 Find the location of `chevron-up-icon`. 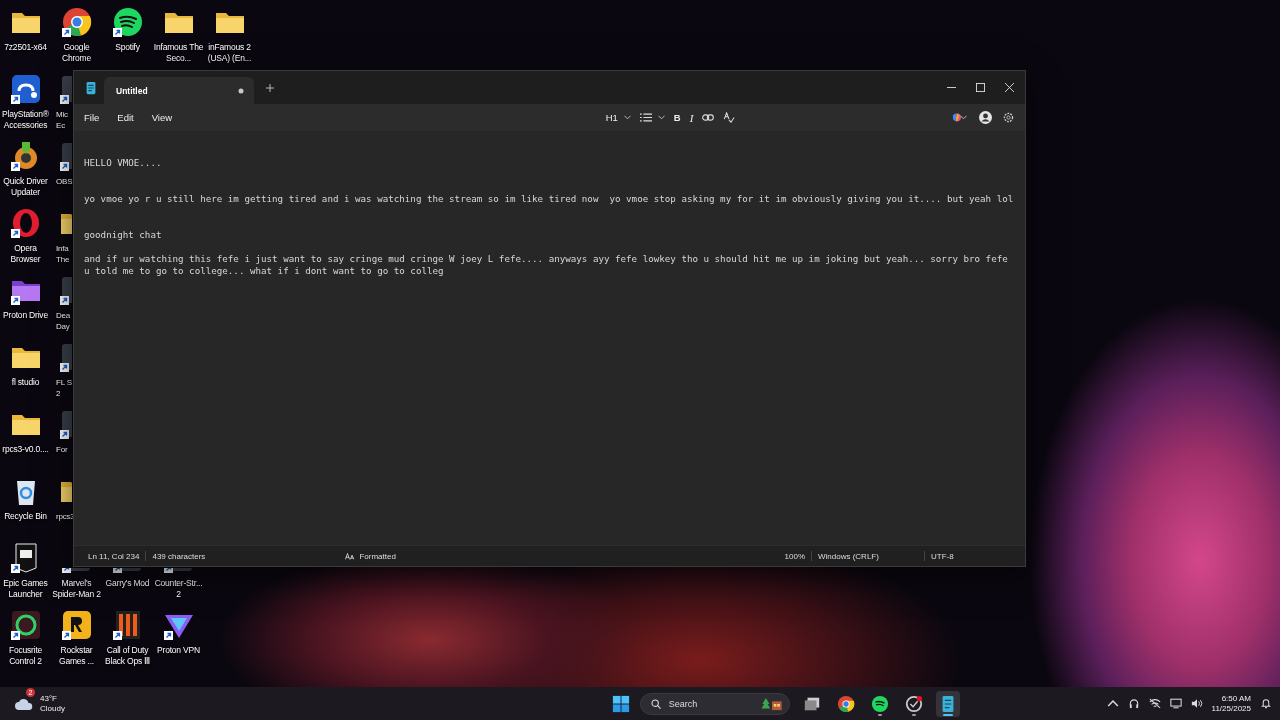

chevron-up-icon is located at coordinates (1112, 703).